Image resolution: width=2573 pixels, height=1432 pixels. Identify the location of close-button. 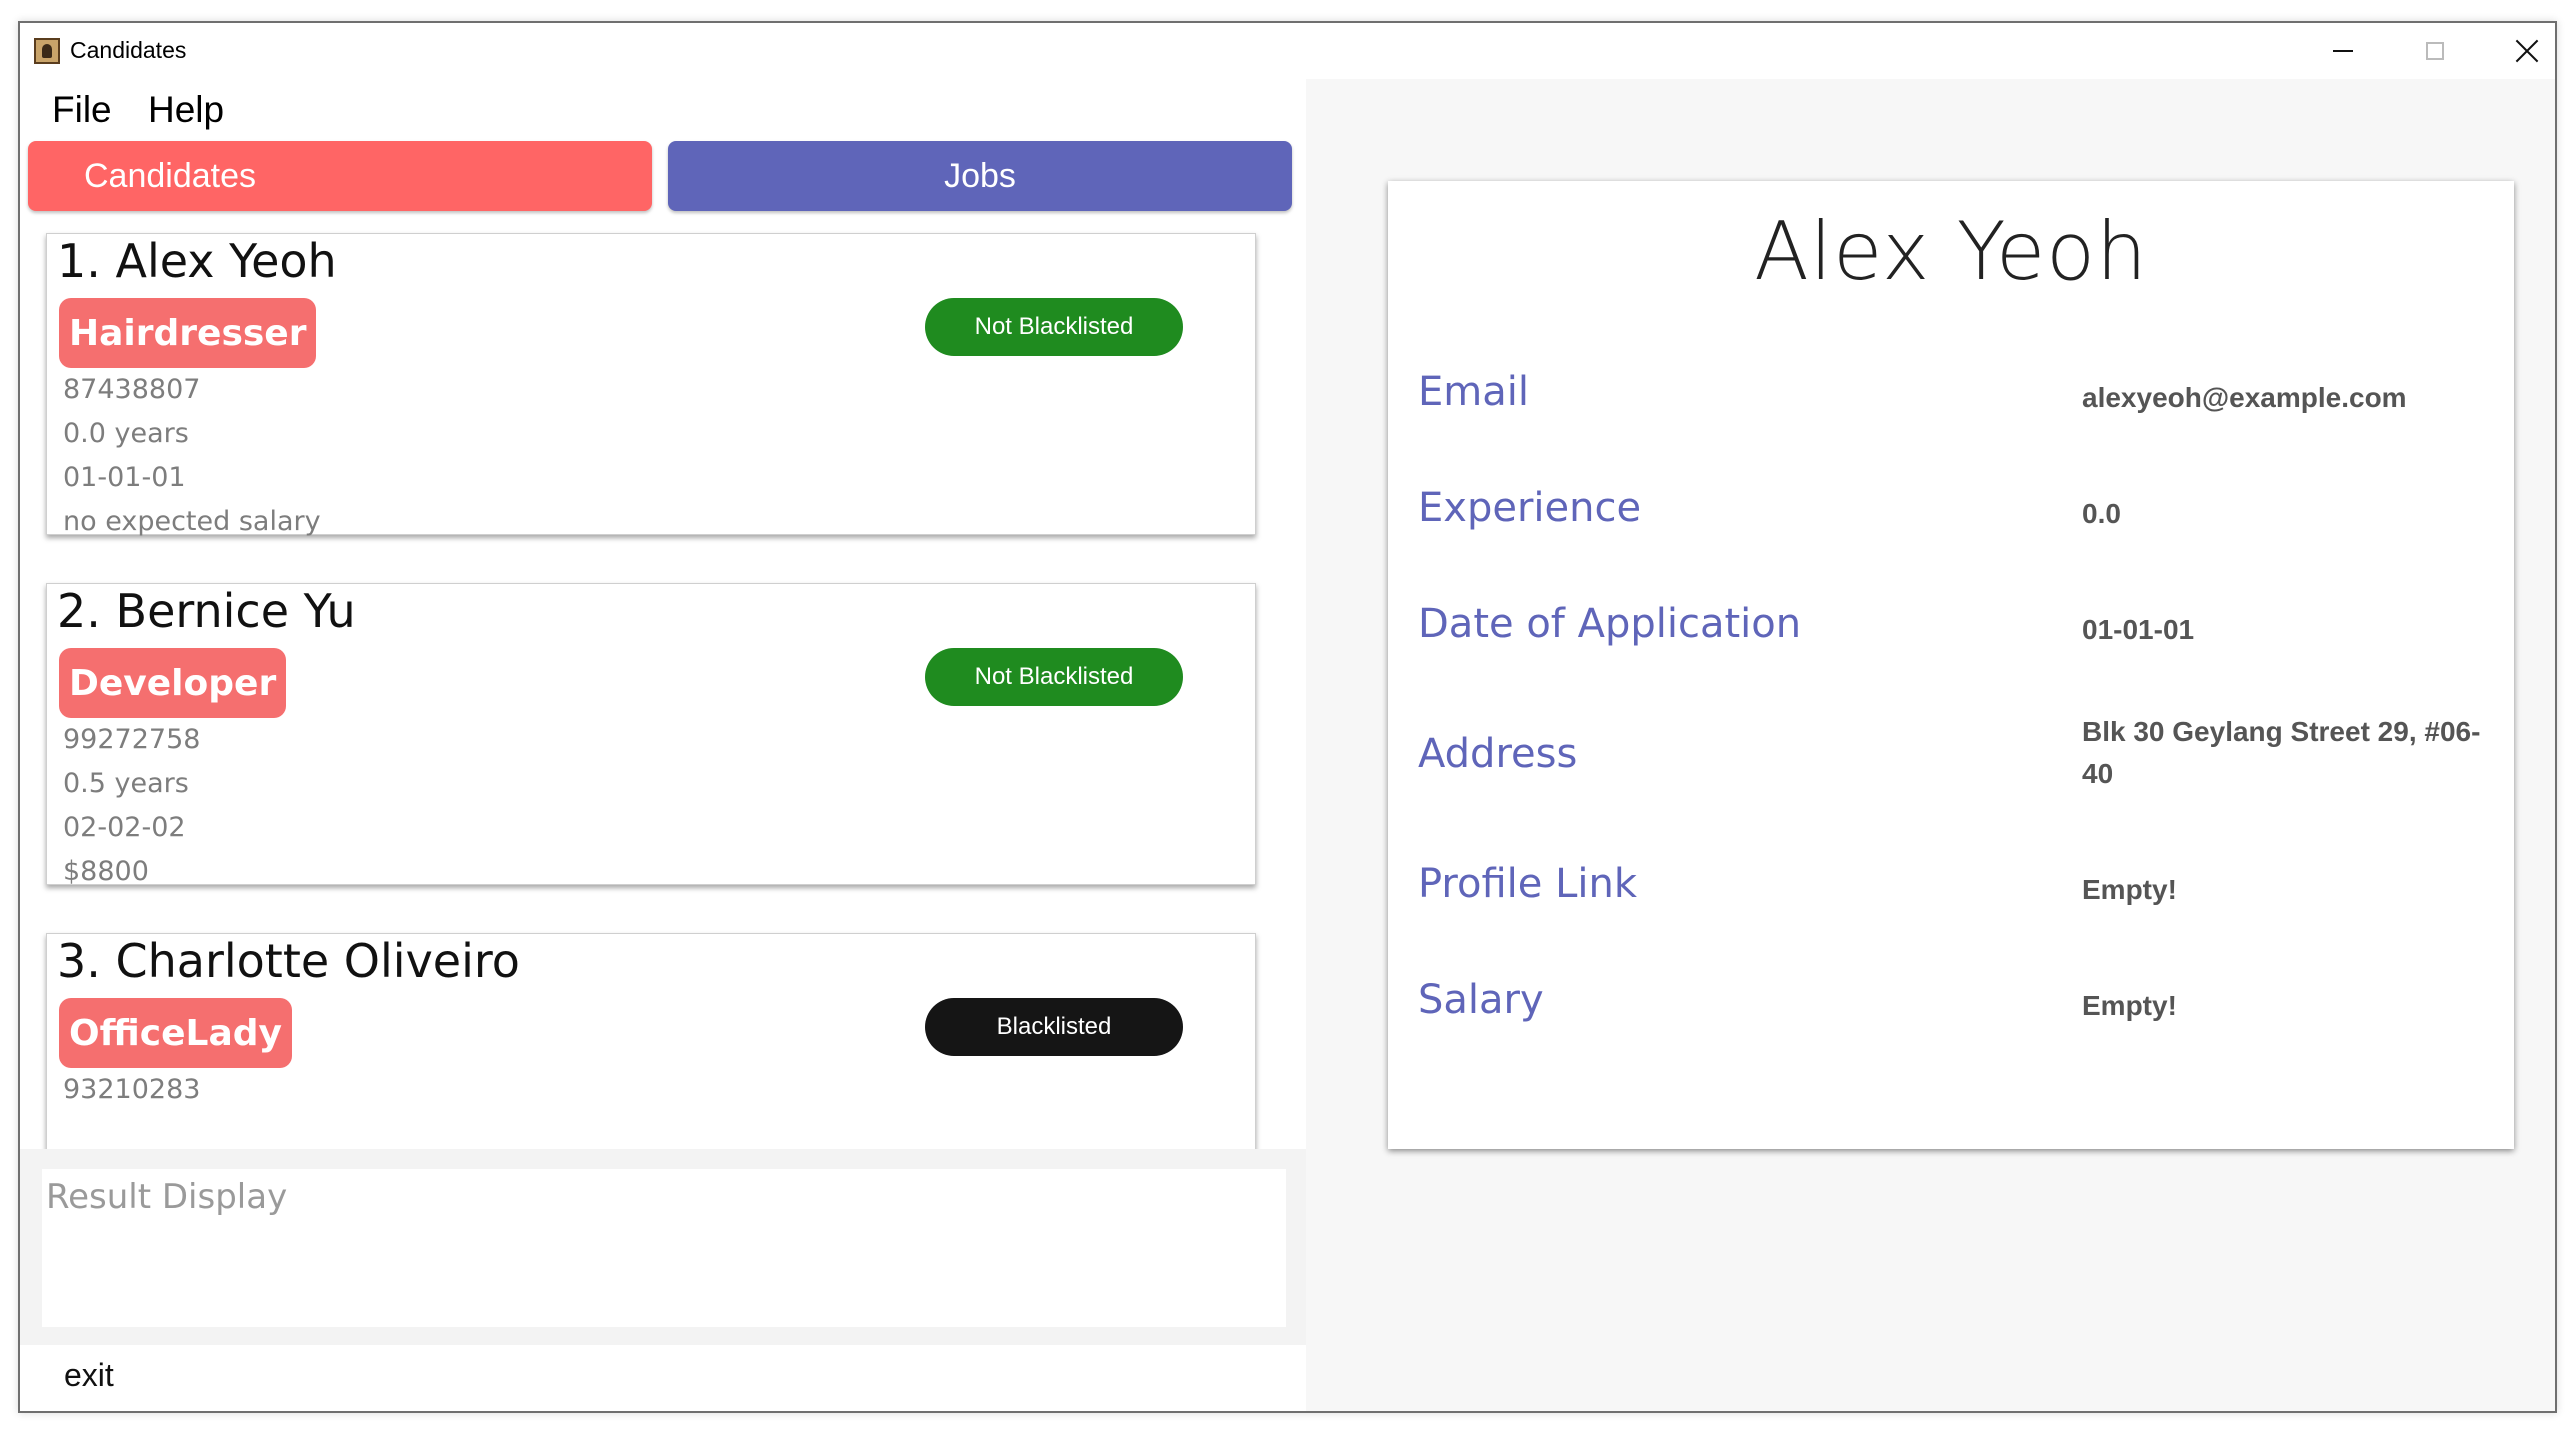
(2518, 51).